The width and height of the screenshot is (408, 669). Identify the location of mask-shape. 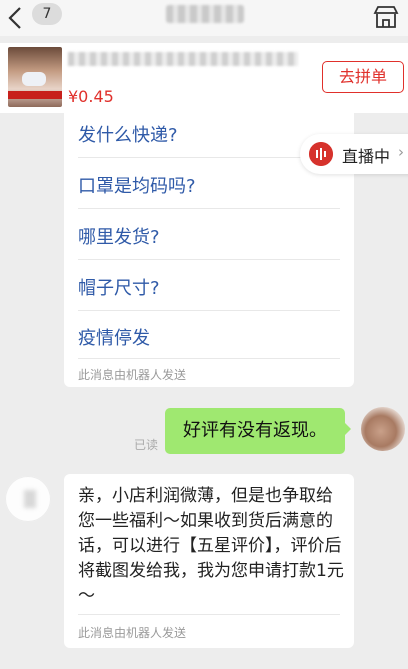
(34, 79).